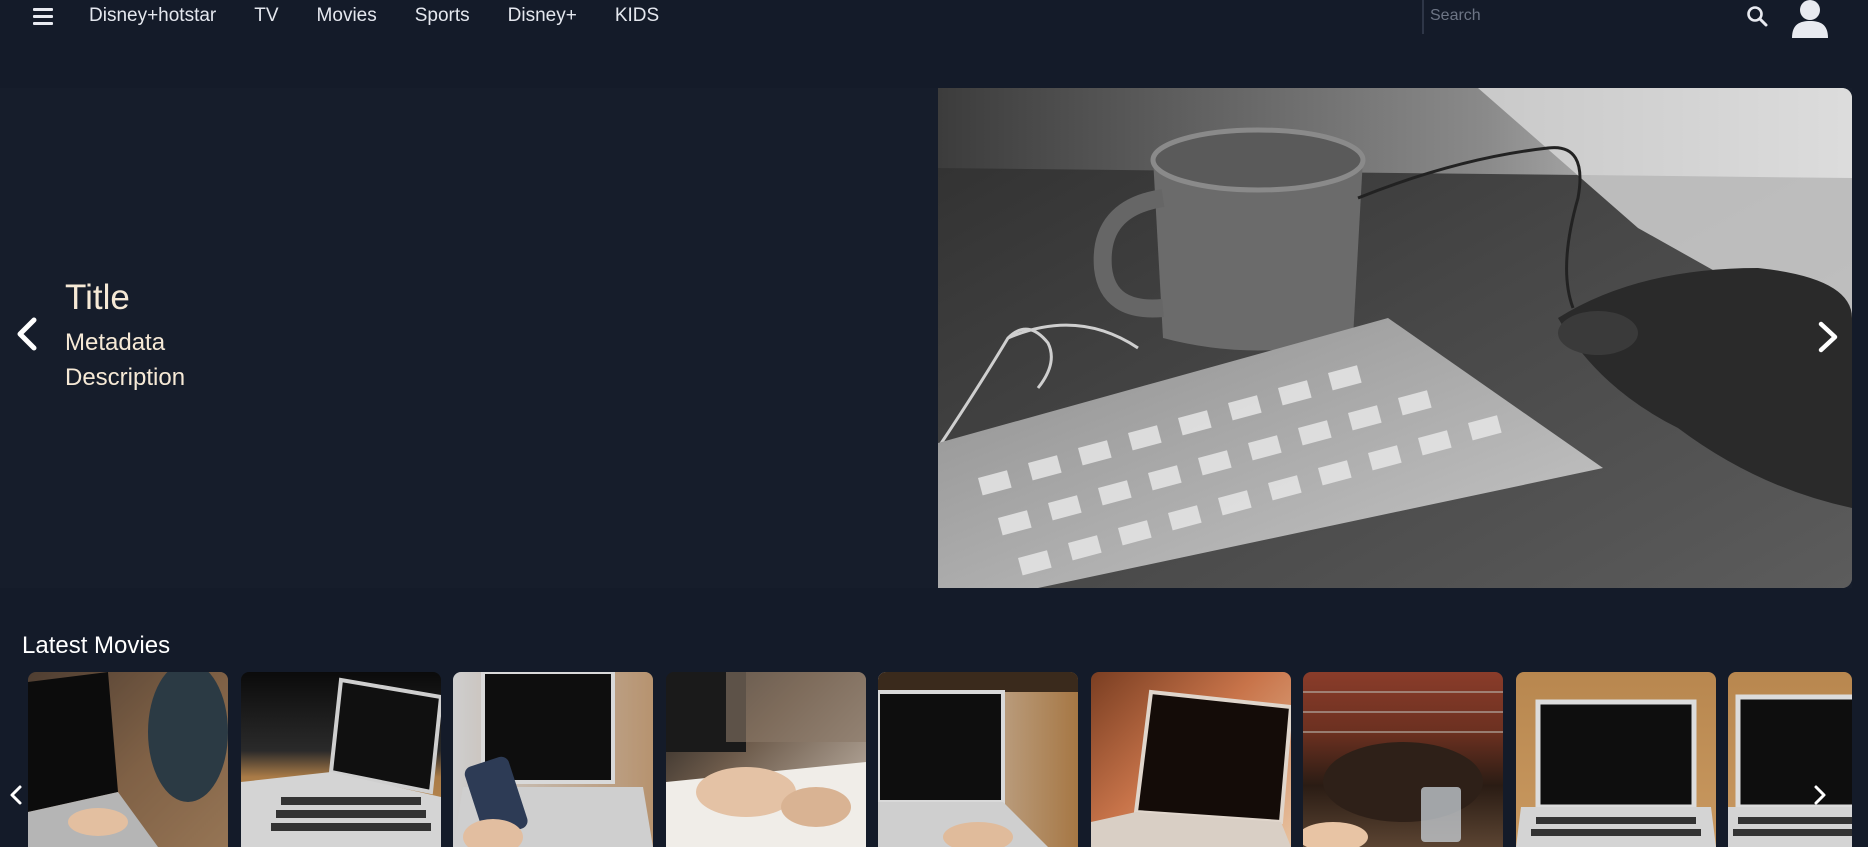 The height and width of the screenshot is (847, 1868). Describe the element at coordinates (43, 16) in the screenshot. I see `hamburger-icon` at that location.